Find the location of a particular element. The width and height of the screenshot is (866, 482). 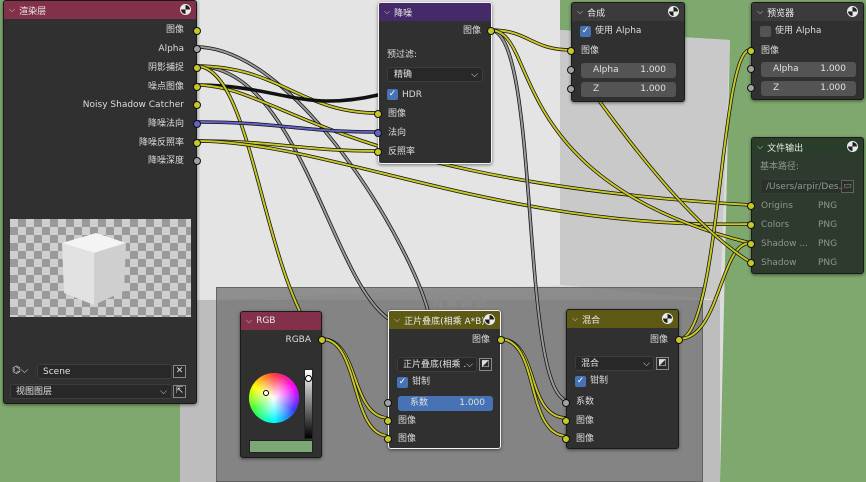

input-socket-origins is located at coordinates (751, 206).